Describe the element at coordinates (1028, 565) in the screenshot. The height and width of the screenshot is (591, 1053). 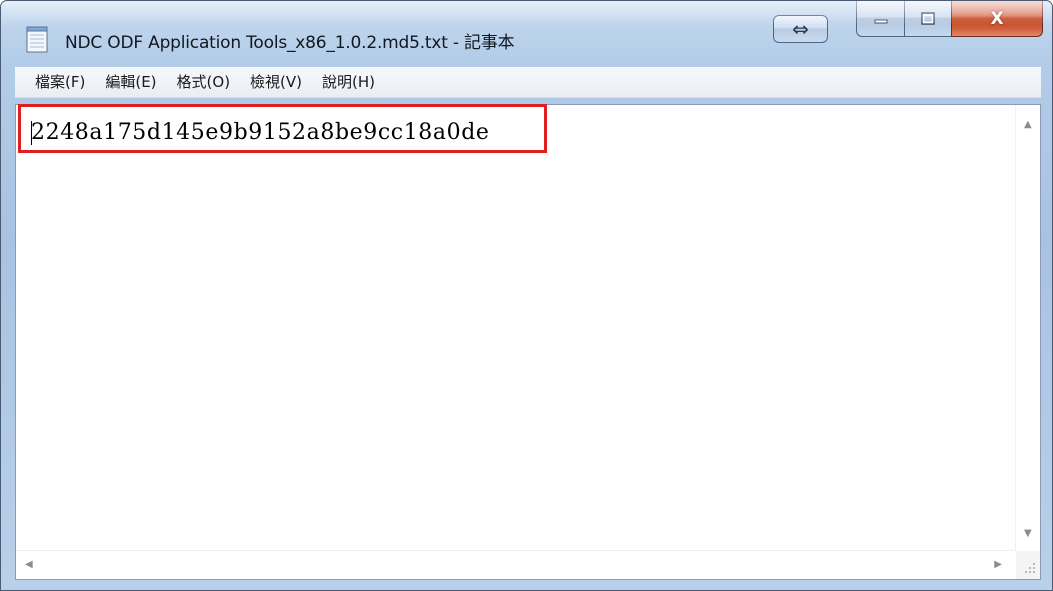
I see `resize-grip-icon` at that location.